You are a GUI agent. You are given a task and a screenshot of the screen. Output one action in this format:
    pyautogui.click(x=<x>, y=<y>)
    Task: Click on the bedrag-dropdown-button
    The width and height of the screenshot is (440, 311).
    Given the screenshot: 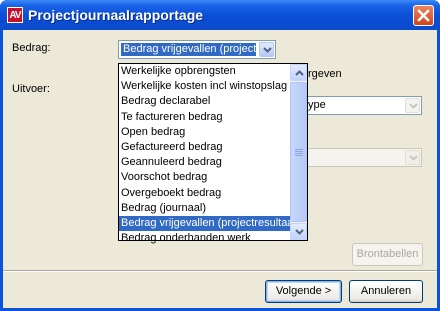 What is the action you would take?
    pyautogui.click(x=266, y=49)
    